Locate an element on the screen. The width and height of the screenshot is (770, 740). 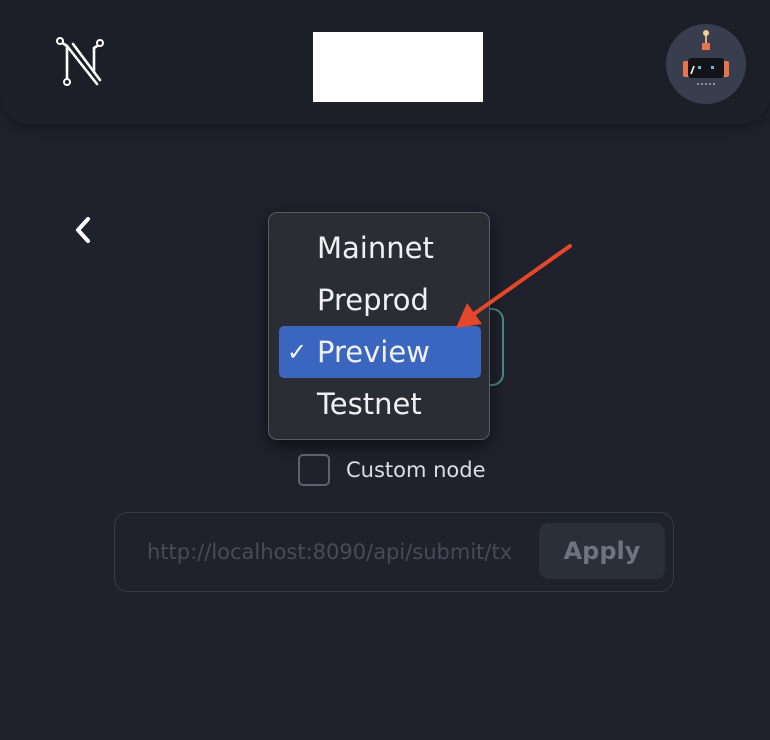
node-url-input is located at coordinates (338, 552).